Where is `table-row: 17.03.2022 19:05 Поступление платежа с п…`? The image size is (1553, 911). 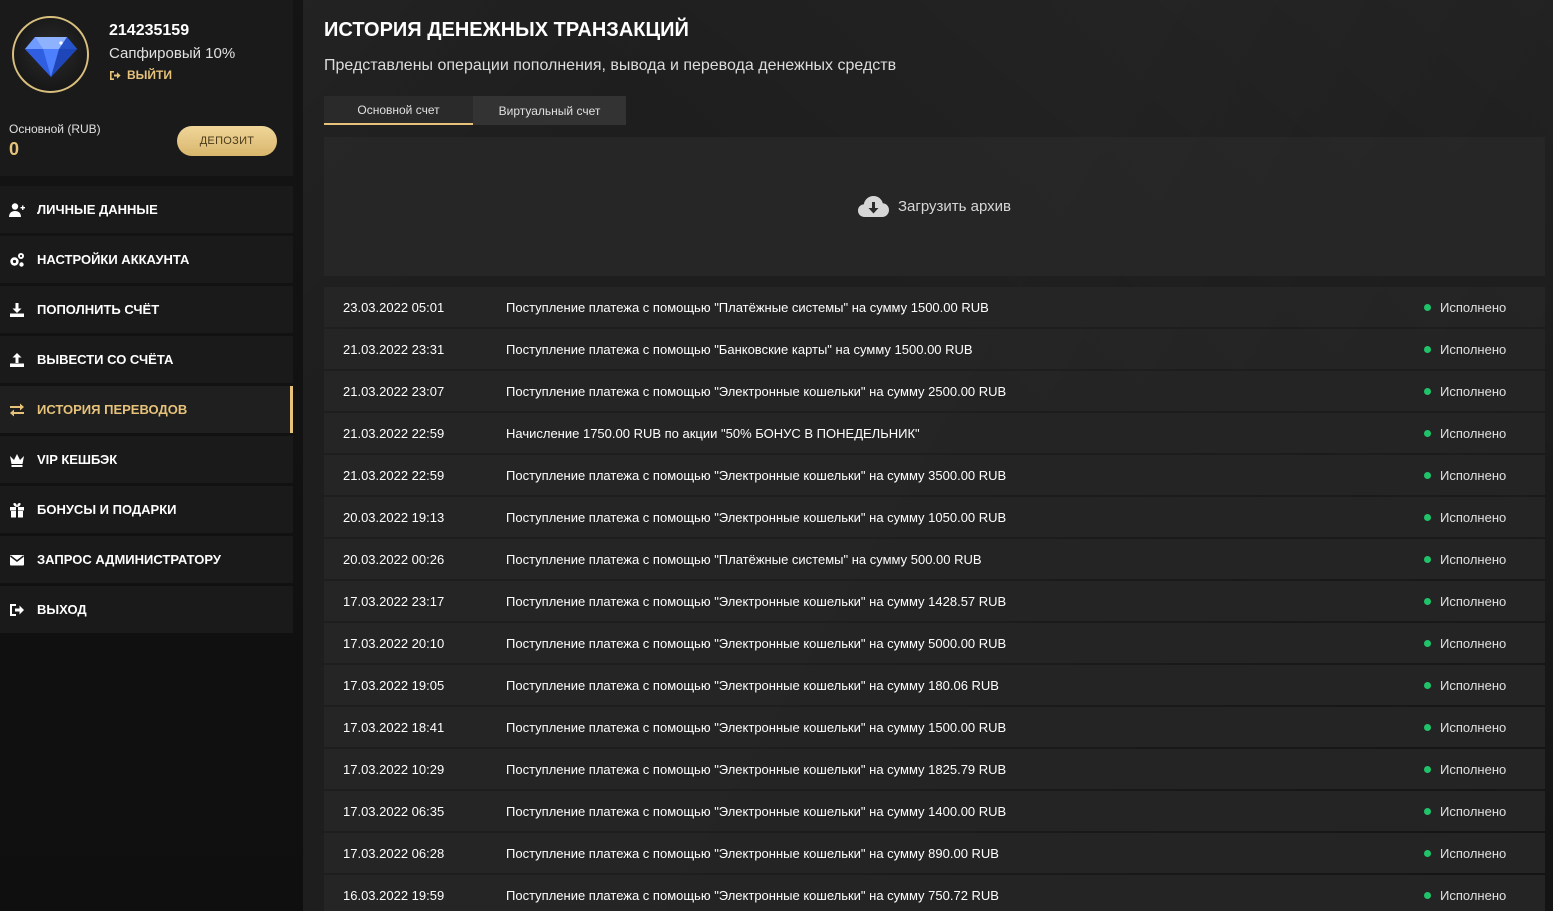 table-row: 17.03.2022 19:05 Поступление платежа с п… is located at coordinates (934, 685).